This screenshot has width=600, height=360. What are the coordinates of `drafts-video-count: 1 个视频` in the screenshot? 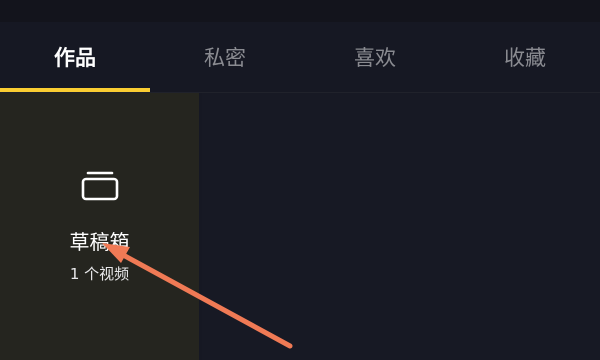 It's located at (99, 274).